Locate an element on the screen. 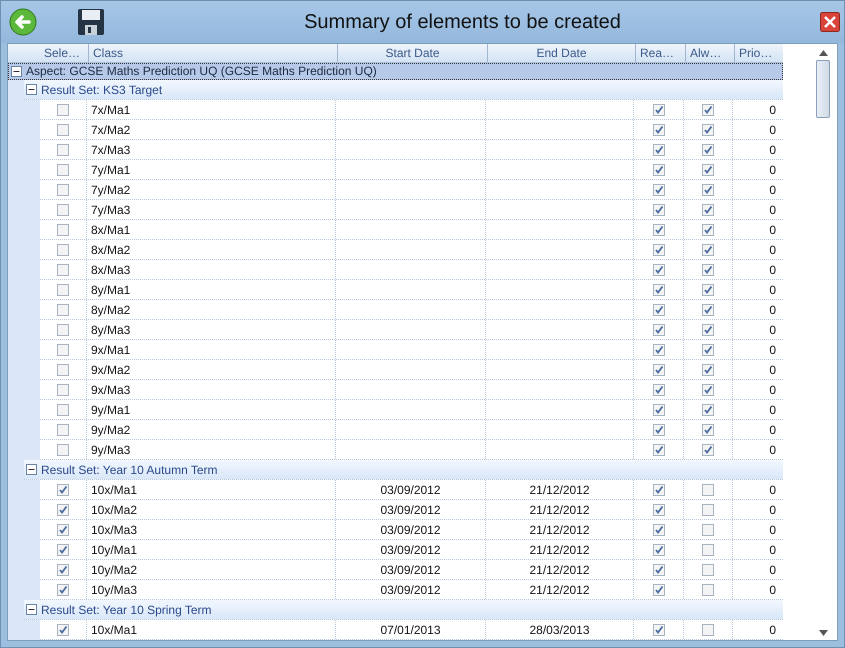  result-set-row: Result Set: Year 10 Spring Term is located at coordinates (403, 610).